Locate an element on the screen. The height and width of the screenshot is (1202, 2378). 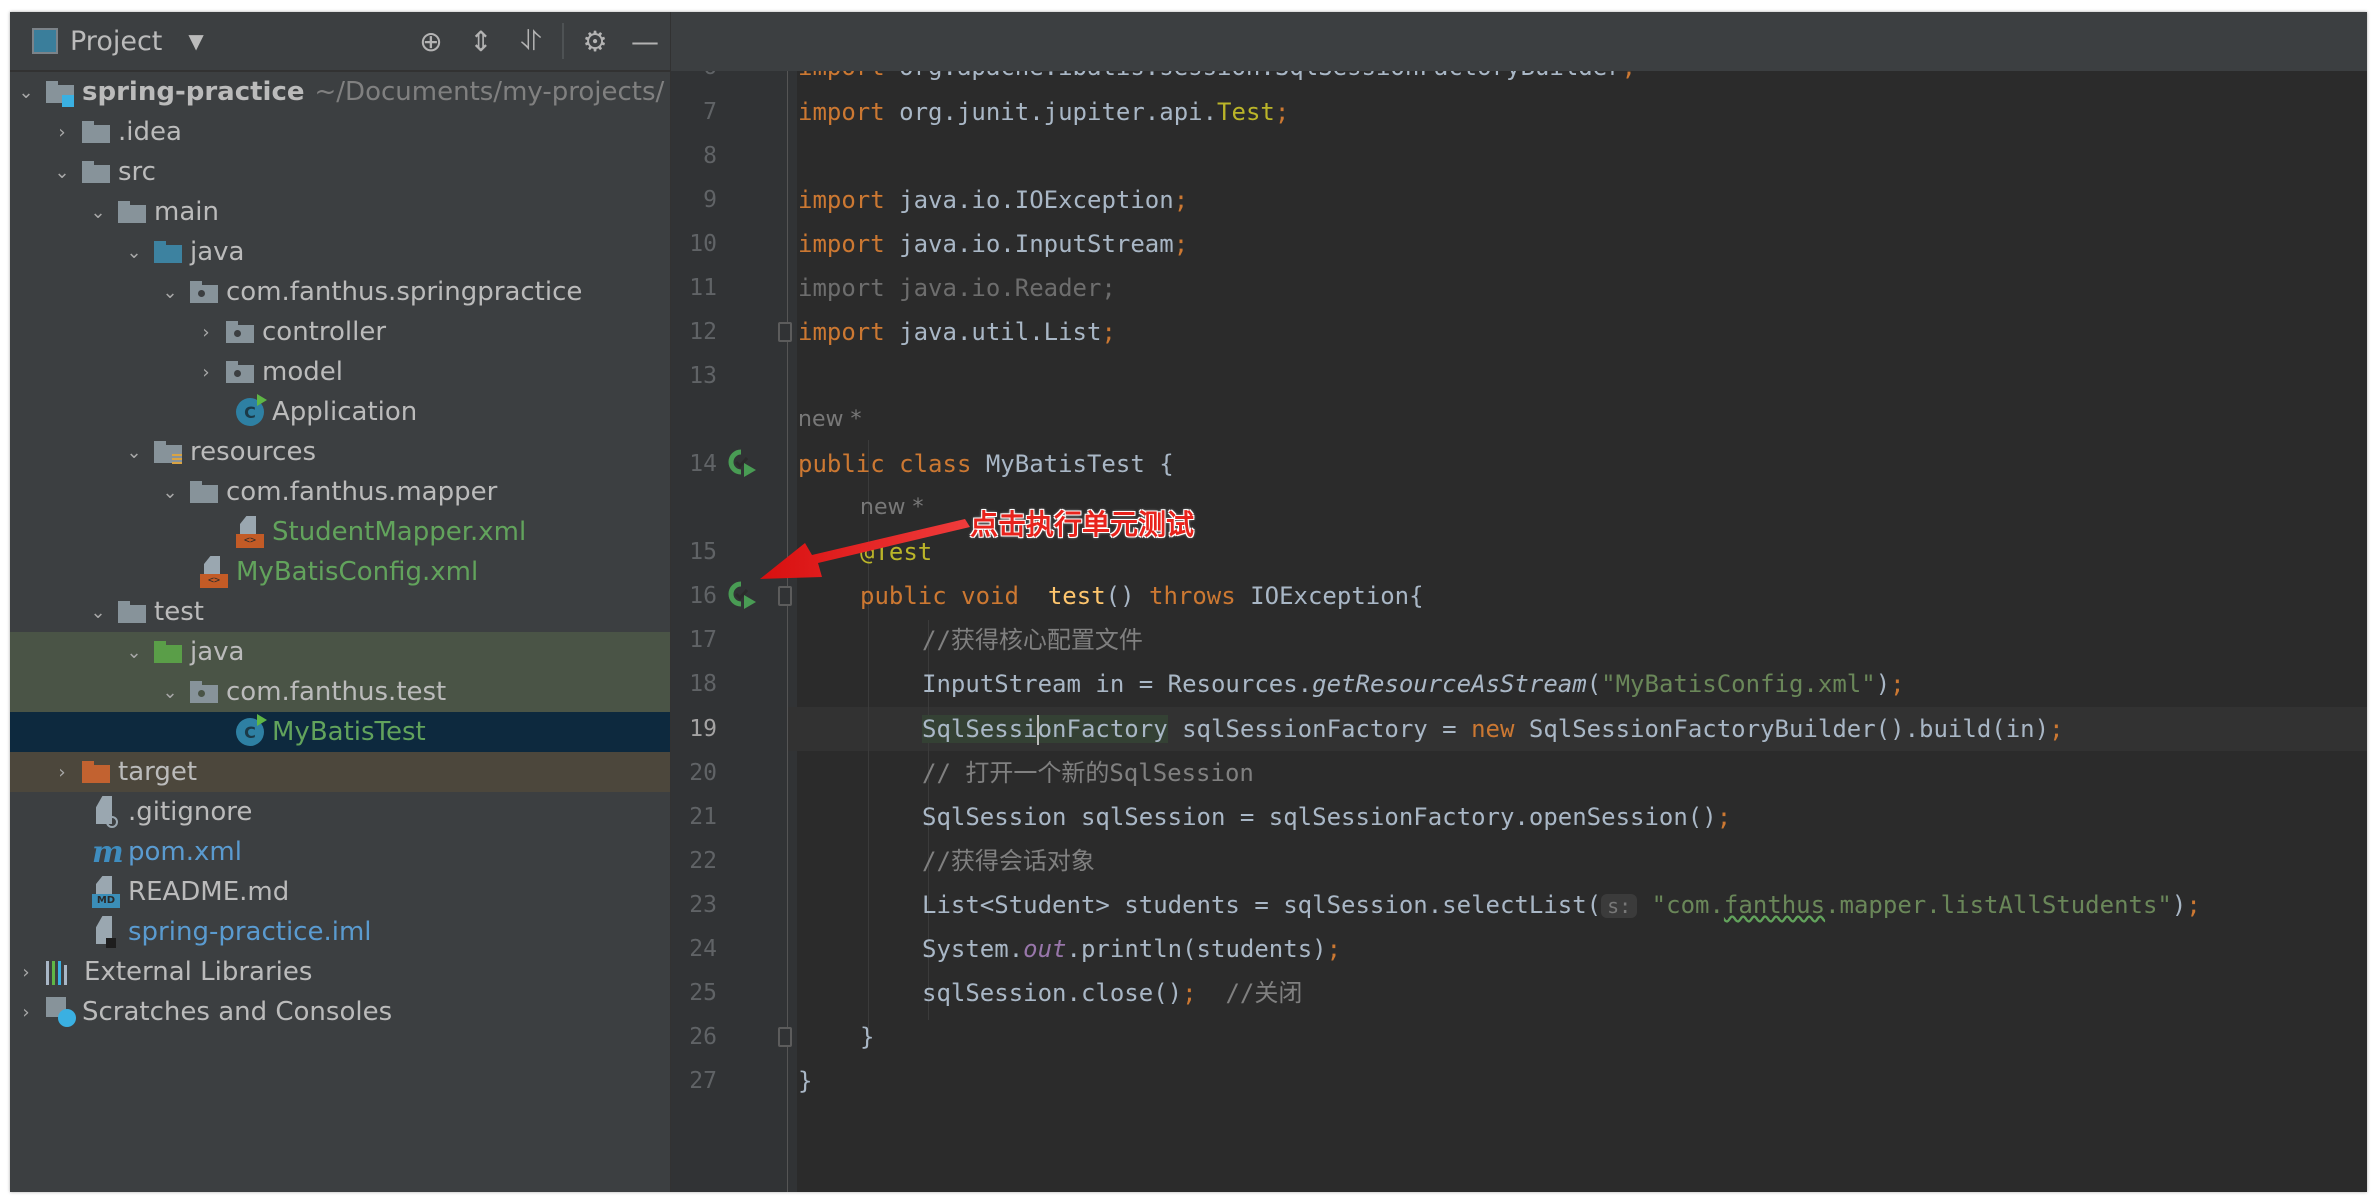
code-token: org.junit.jupiter.api. is located at coordinates (1051, 112).